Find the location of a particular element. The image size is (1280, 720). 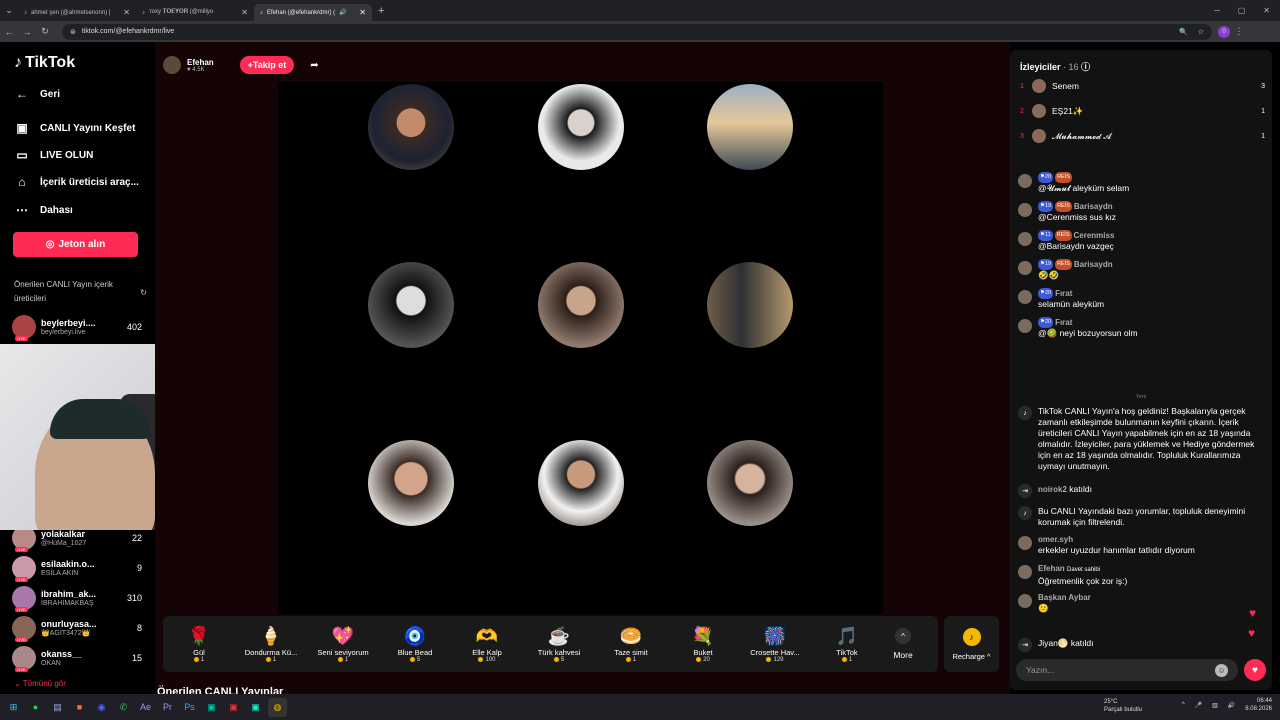

zoom-icon: 🔍 is located at coordinates (1183, 32).